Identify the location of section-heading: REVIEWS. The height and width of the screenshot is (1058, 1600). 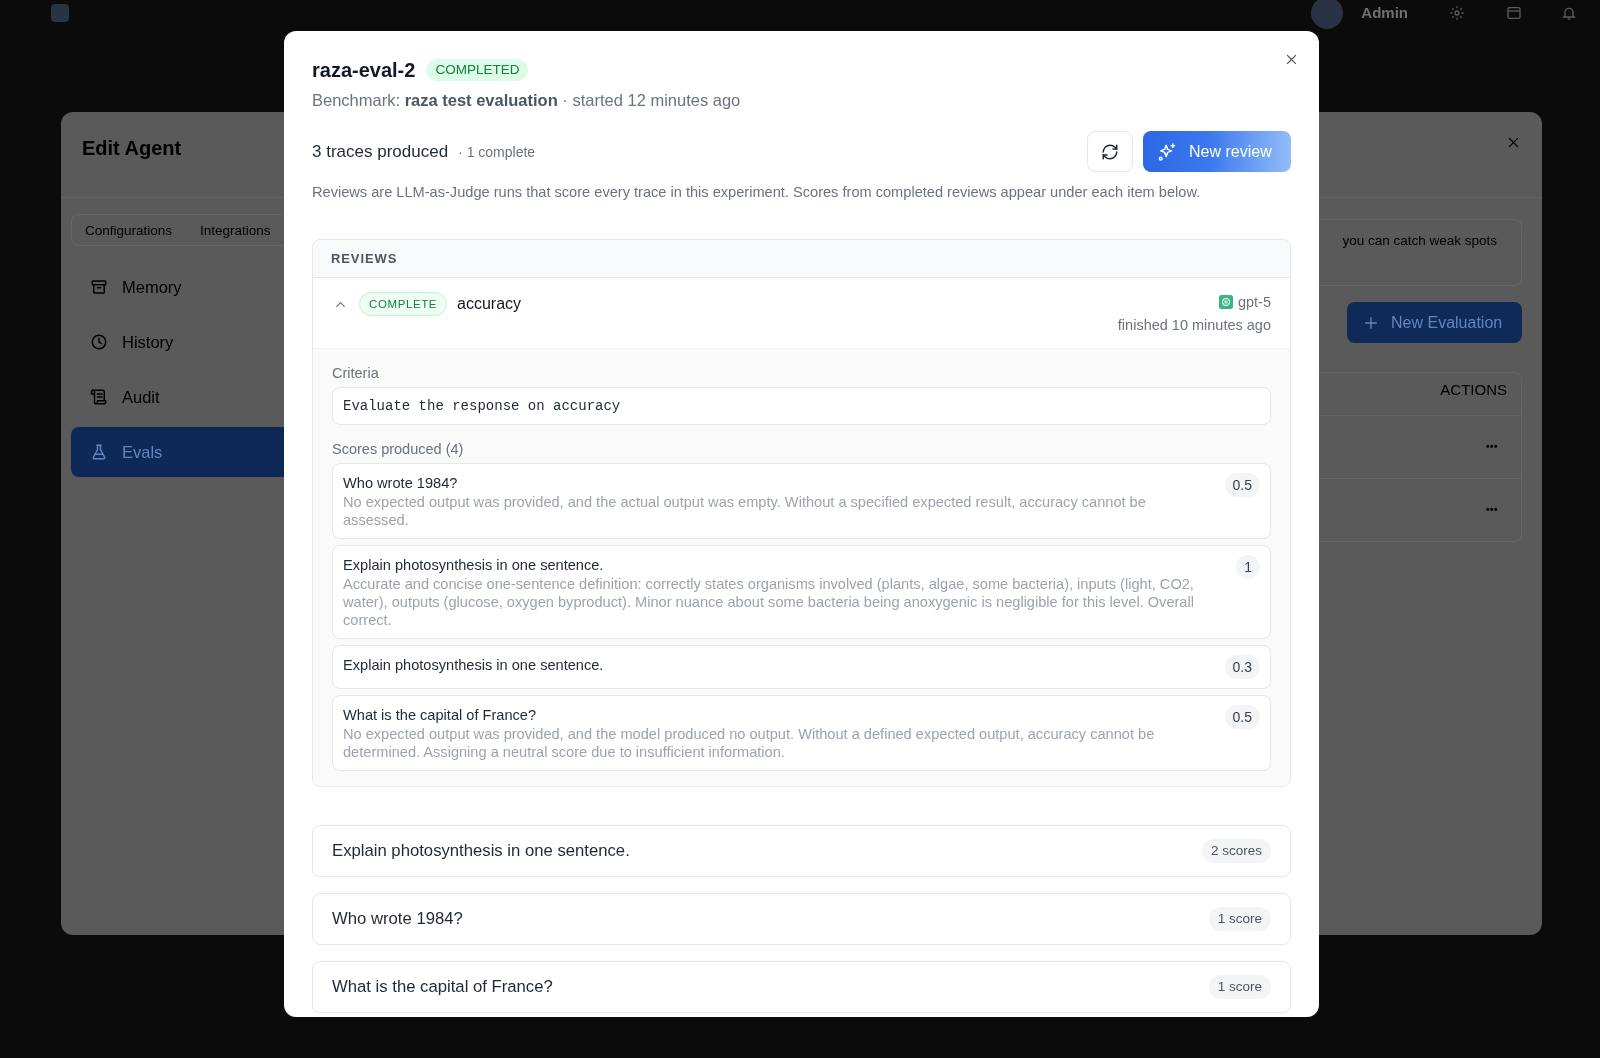
(364, 258).